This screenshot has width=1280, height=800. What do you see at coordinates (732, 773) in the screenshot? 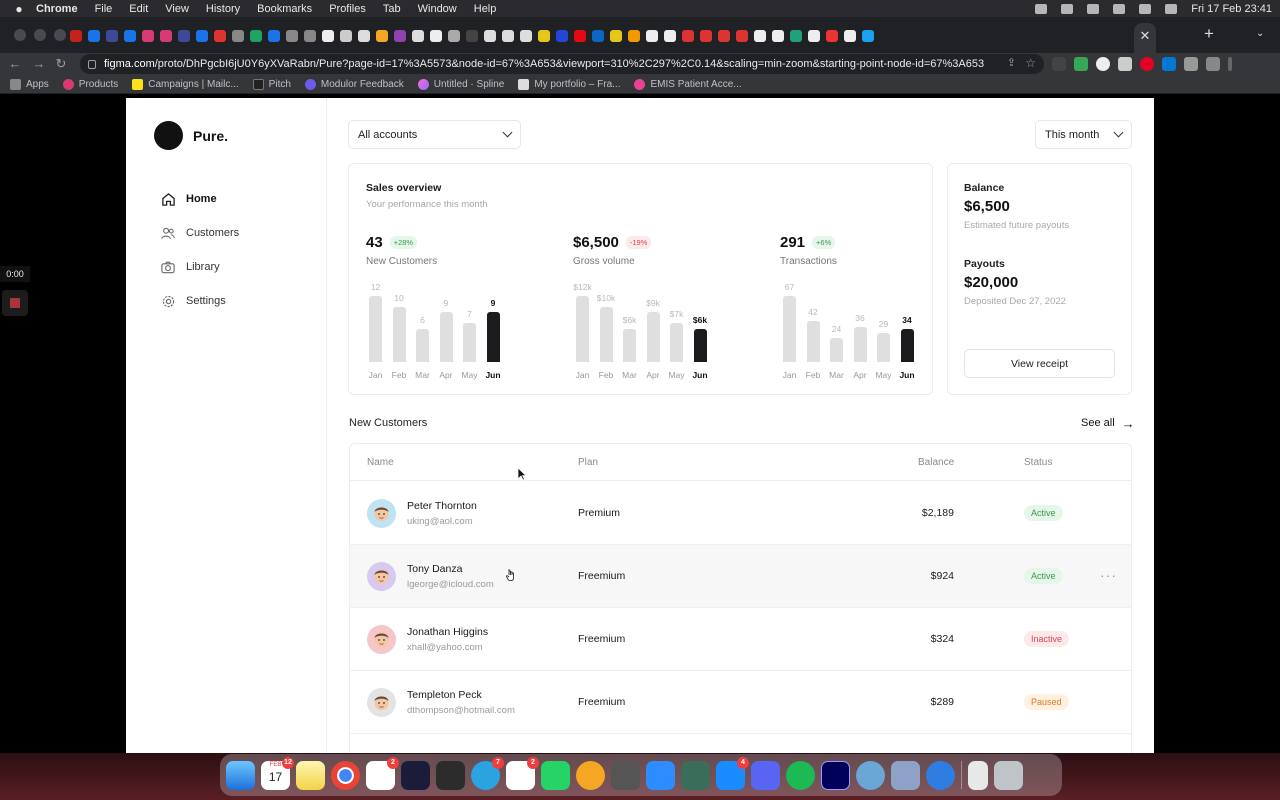
I see `app-store-icon: 4` at bounding box center [732, 773].